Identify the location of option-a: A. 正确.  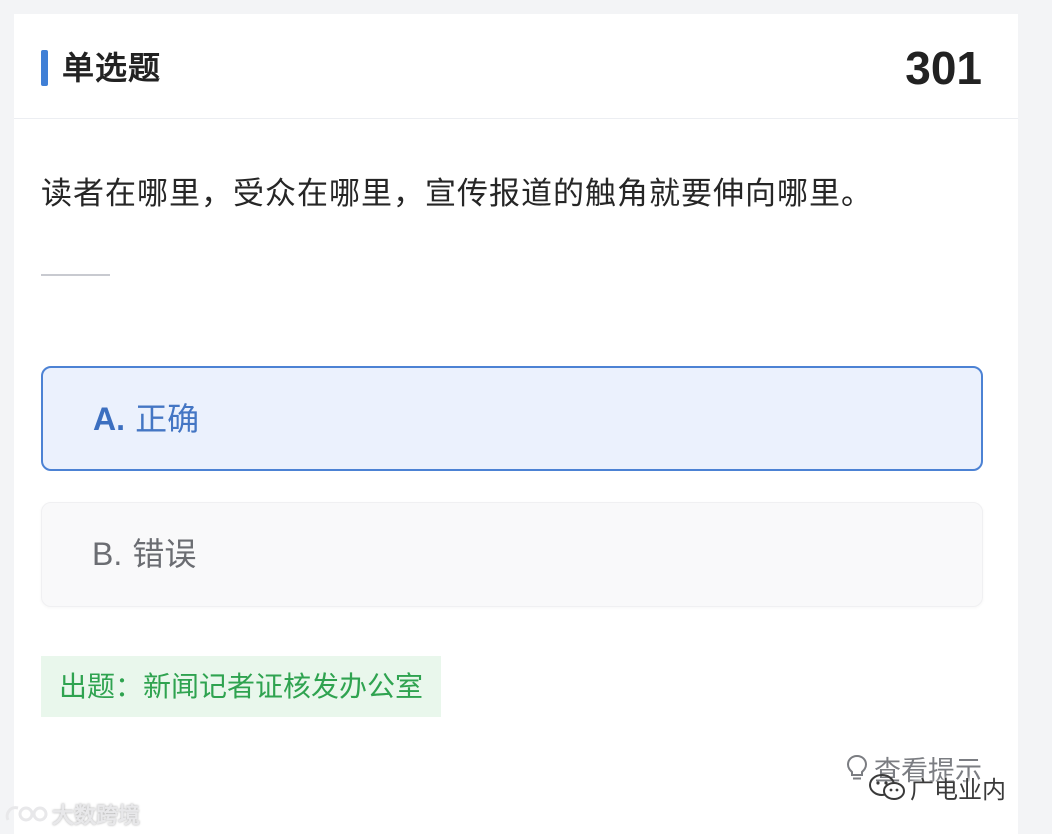
(512, 418).